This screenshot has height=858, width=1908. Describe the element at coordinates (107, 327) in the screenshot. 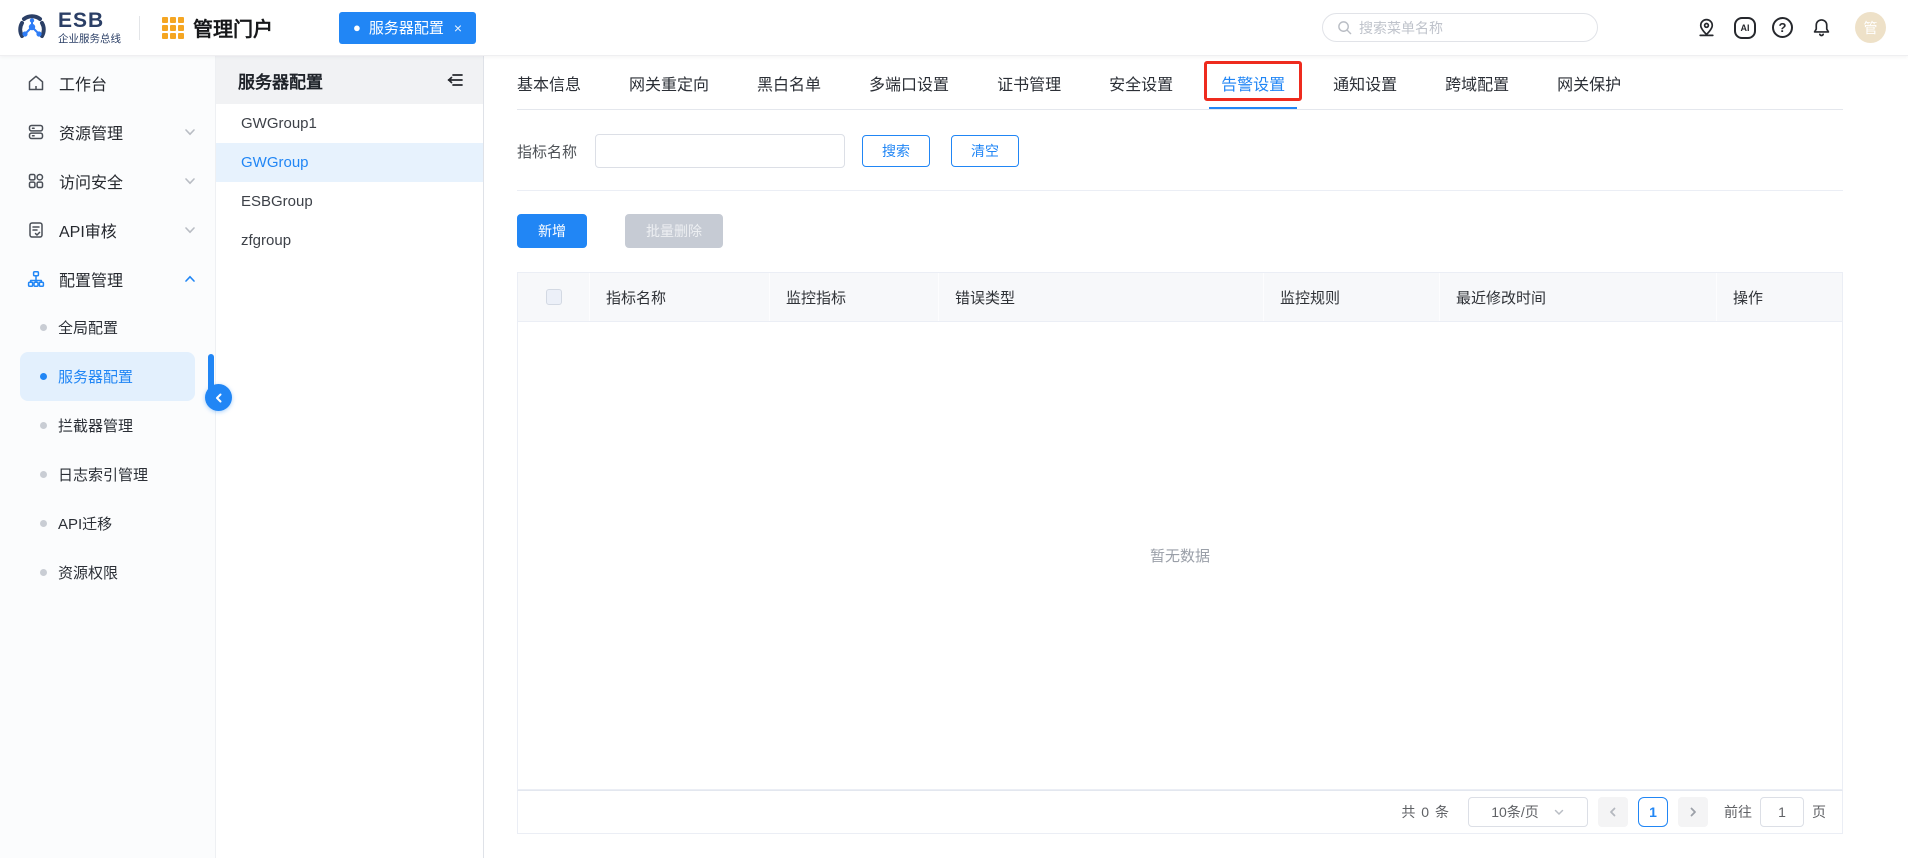

I see `sidebar-subitem-global-config: 全局配置` at that location.